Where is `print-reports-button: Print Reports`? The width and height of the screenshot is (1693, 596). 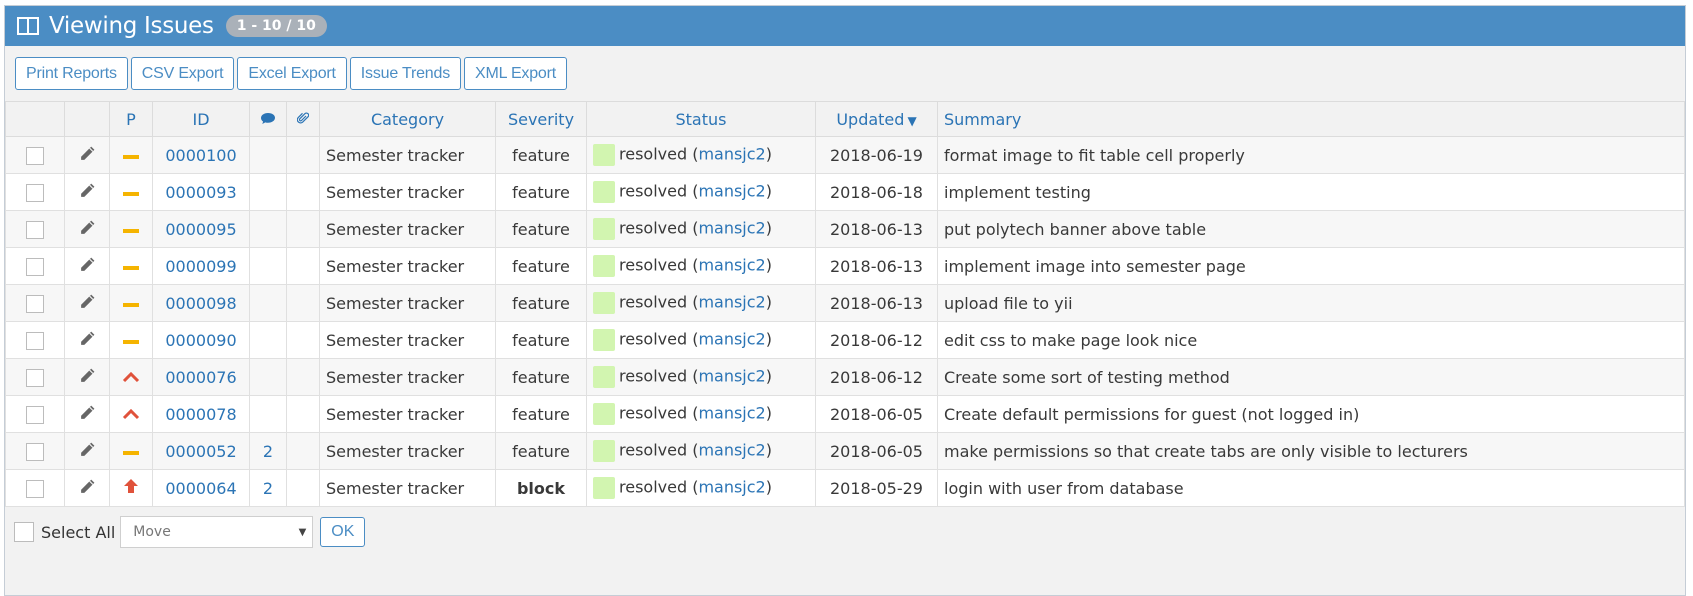
print-reports-button: Print Reports is located at coordinates (71, 73).